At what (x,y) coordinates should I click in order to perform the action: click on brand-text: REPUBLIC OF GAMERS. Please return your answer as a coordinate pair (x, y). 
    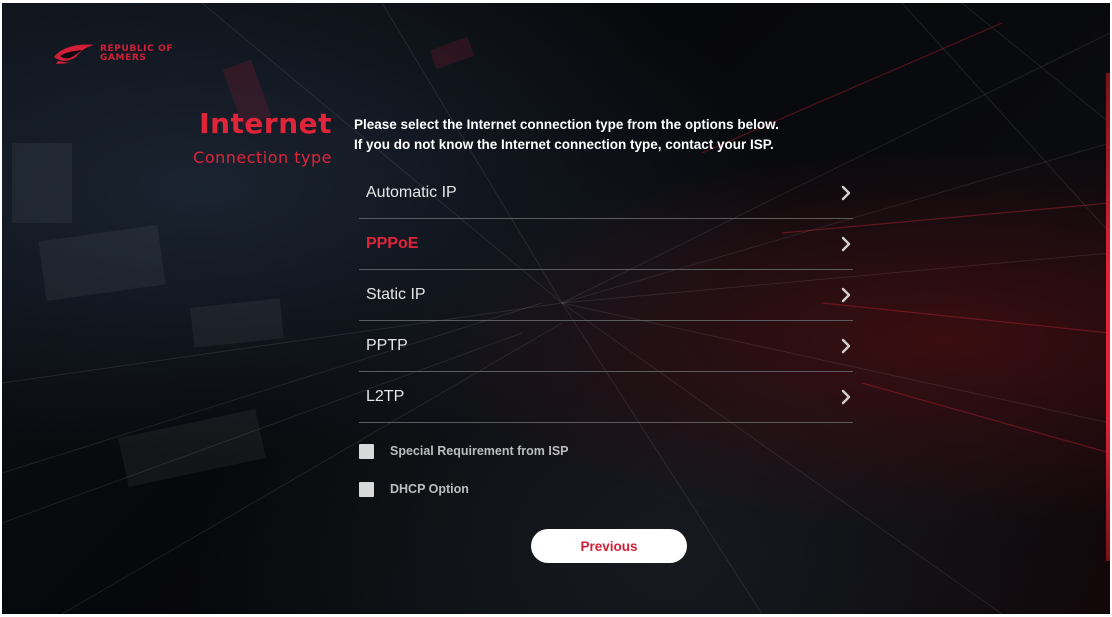
    Looking at the image, I should click on (136, 54).